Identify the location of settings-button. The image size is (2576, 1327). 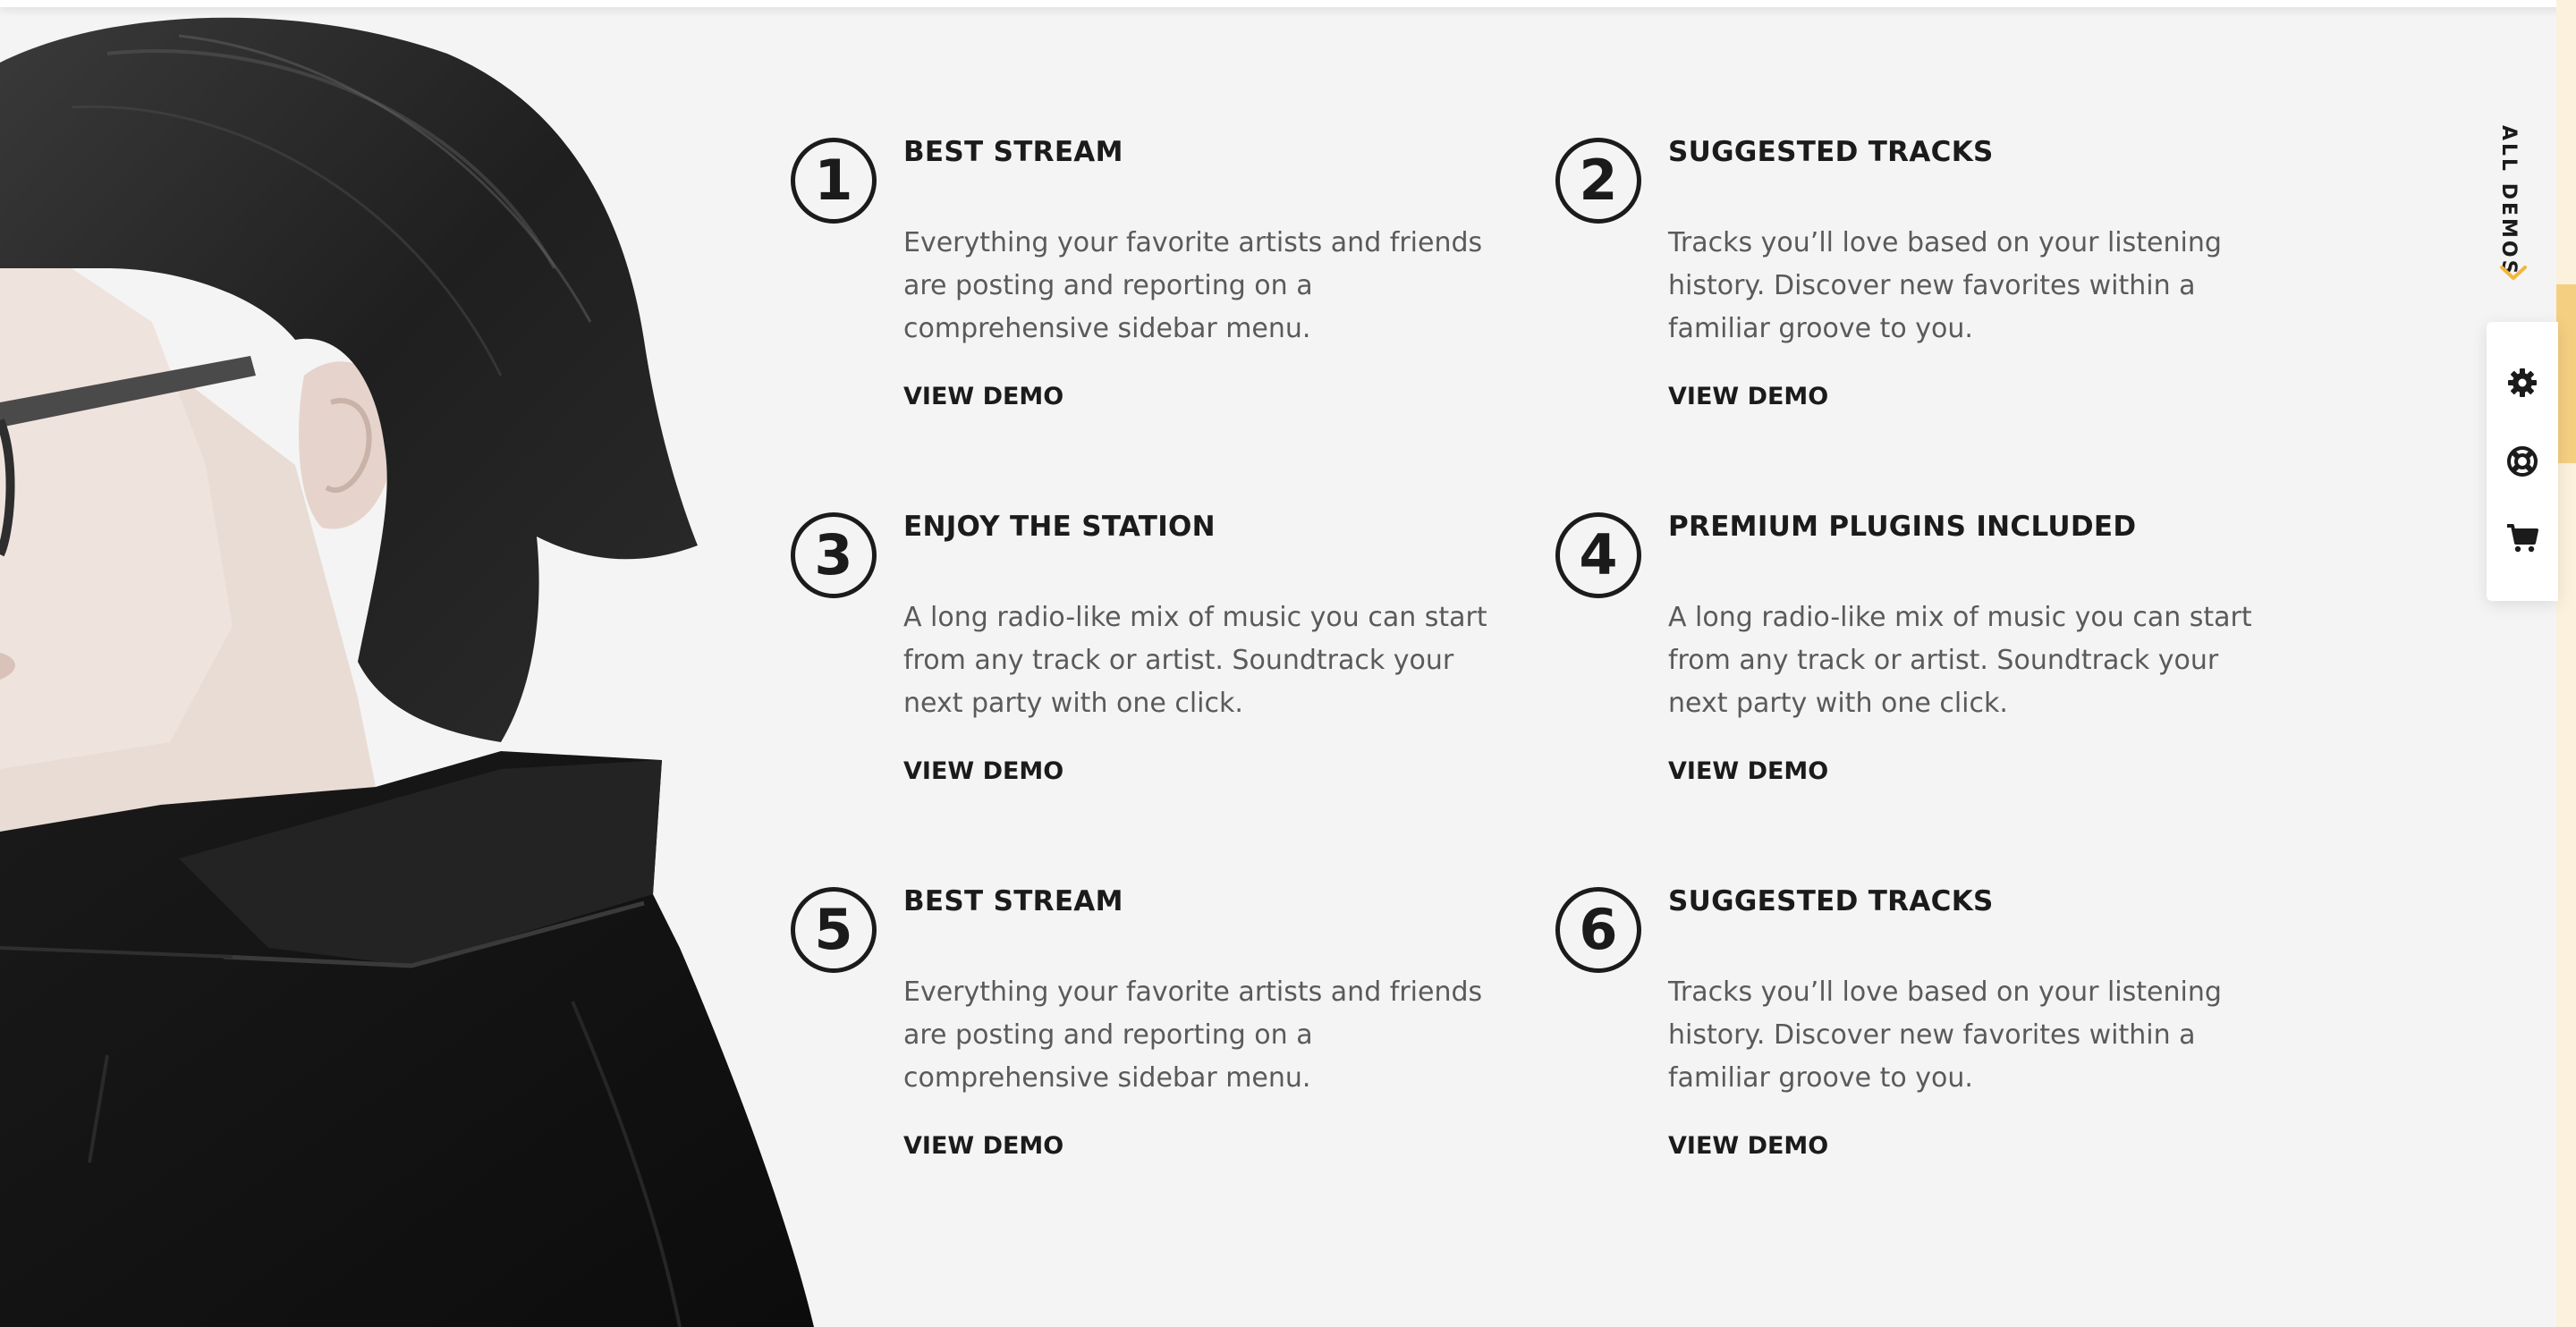
(2522, 383).